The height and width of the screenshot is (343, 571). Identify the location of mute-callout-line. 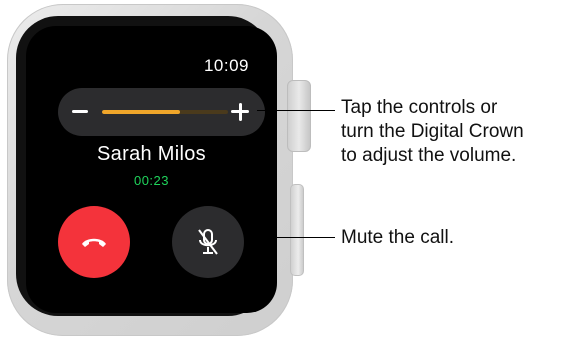
(291, 237).